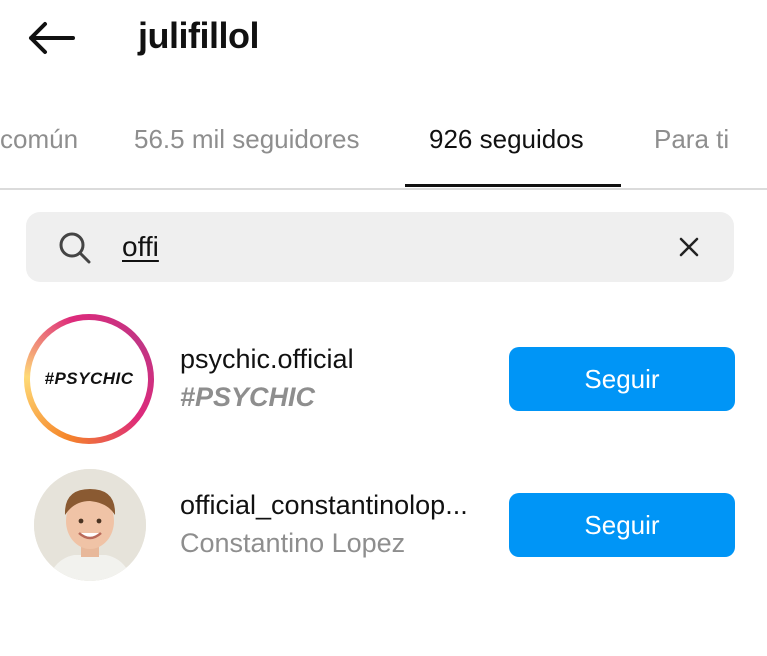  I want to click on story-ring: #PSYCHIC, so click(89, 379).